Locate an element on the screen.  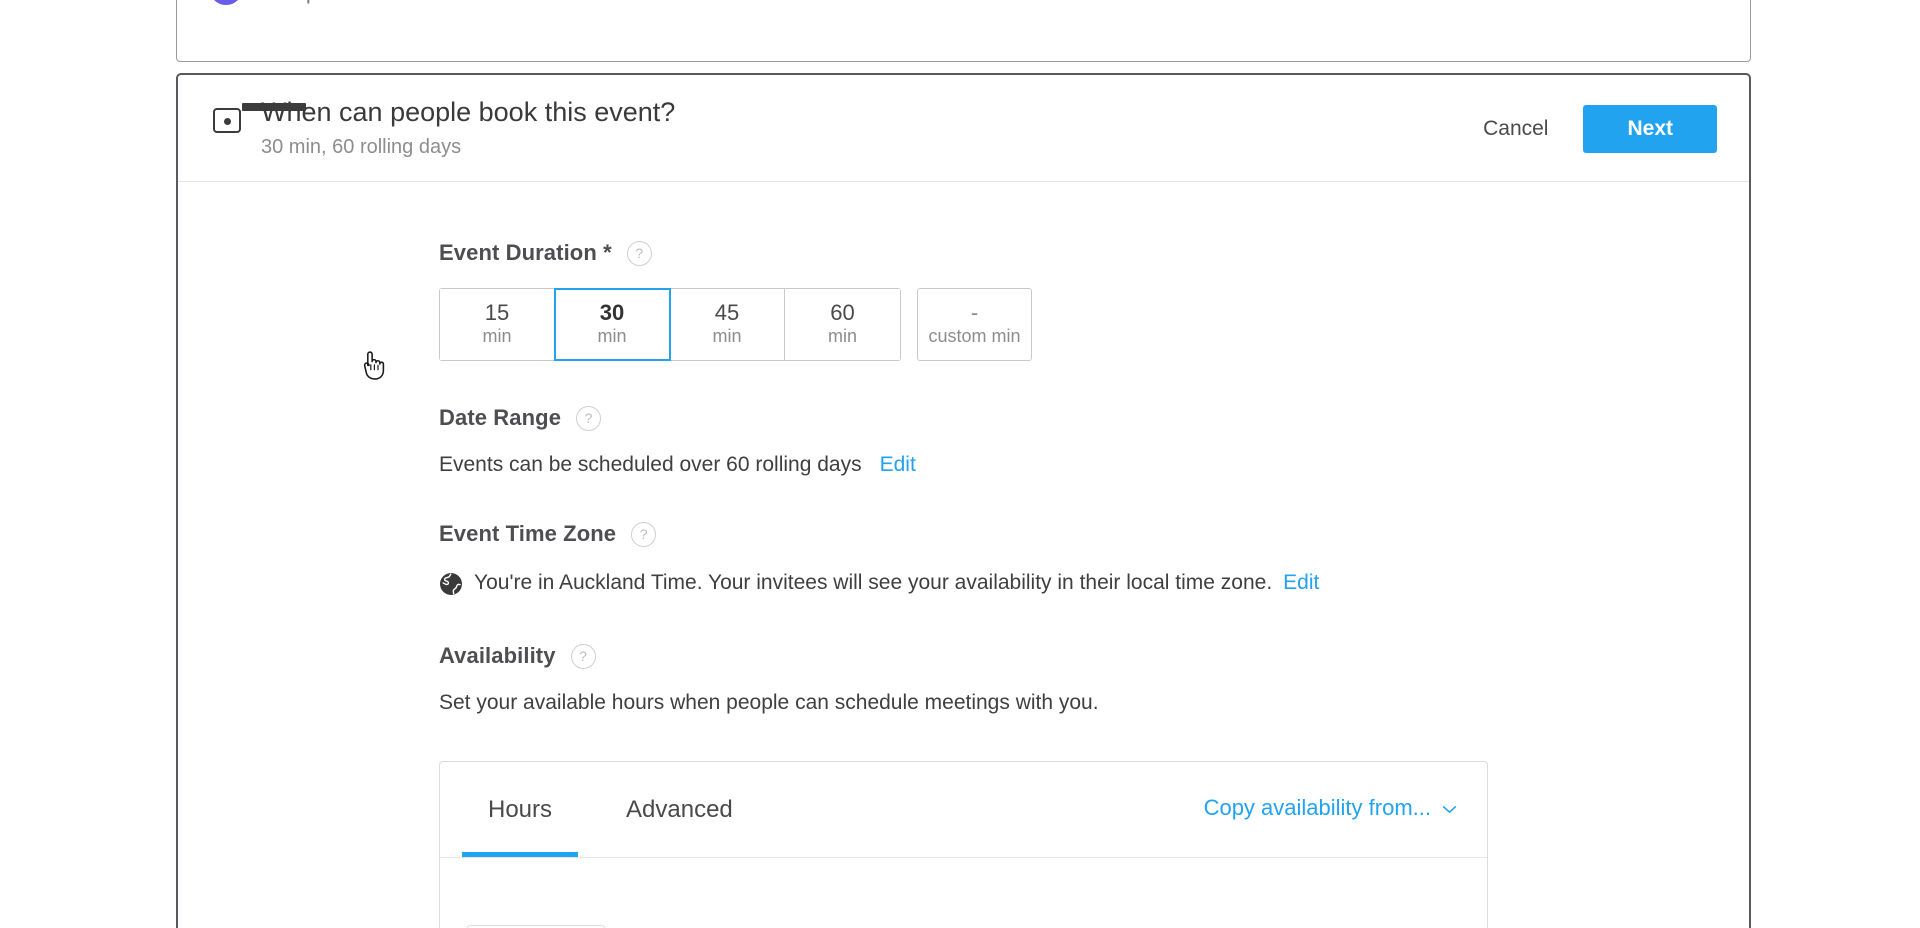
event-duration-label: Event Duration * is located at coordinates (525, 252).